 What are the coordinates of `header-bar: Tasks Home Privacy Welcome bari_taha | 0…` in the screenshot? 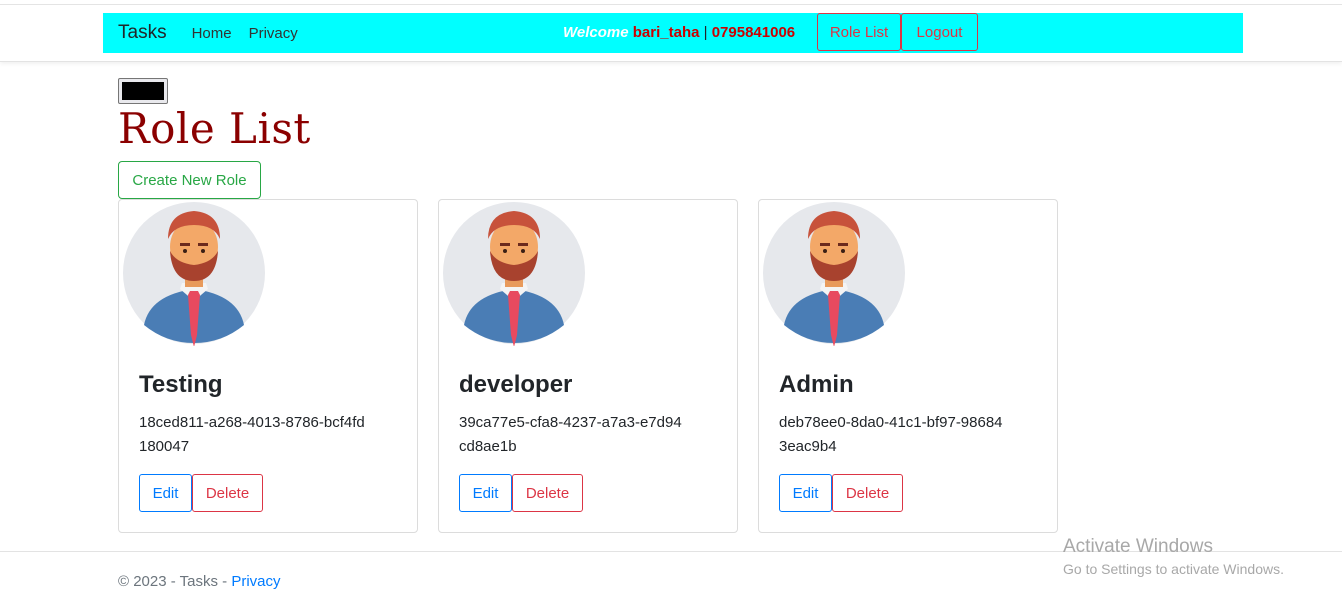 It's located at (671, 33).